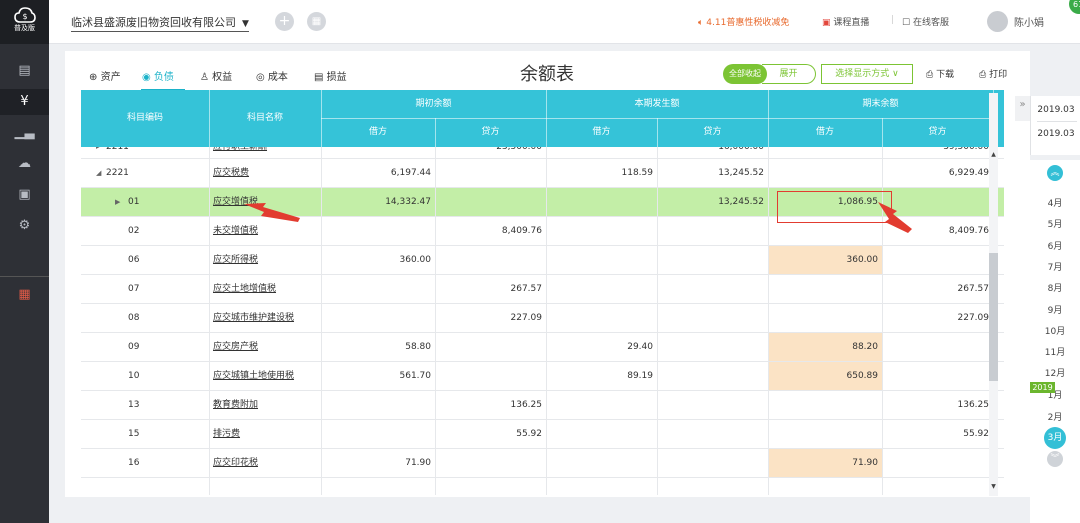 This screenshot has height=523, width=1080. Describe the element at coordinates (1055, 202) in the screenshot. I see `month-item: 4月` at that location.